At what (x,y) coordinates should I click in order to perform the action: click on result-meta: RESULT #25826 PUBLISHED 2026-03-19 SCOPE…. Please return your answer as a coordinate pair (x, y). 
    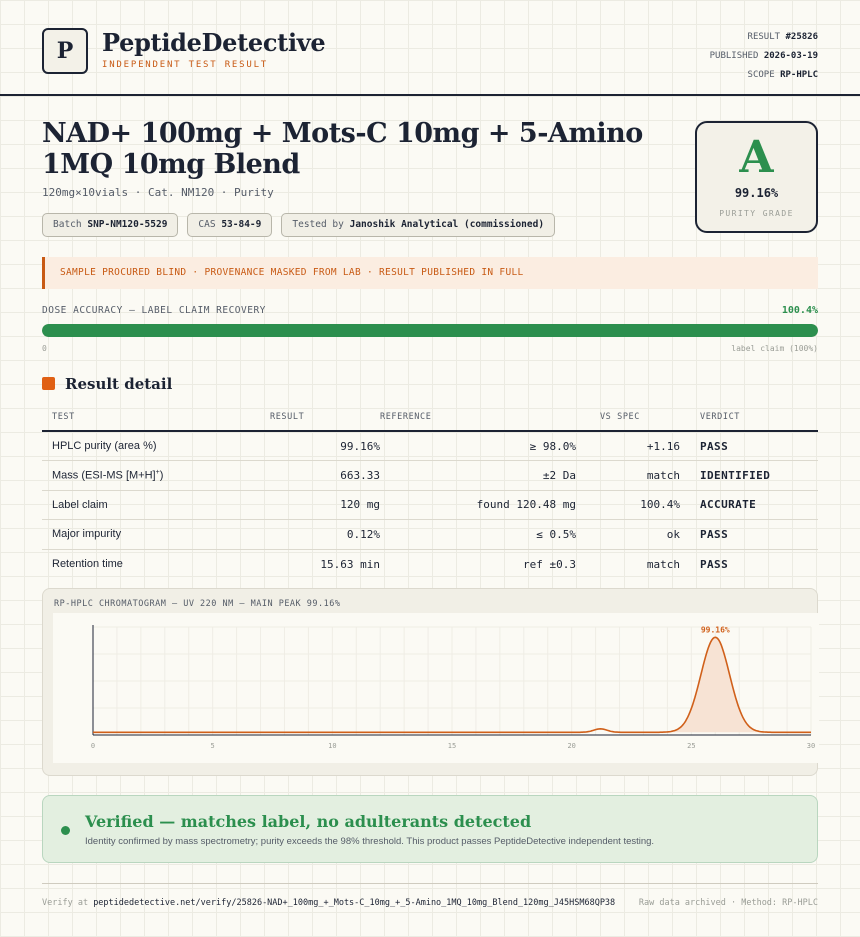
    Looking at the image, I should click on (764, 56).